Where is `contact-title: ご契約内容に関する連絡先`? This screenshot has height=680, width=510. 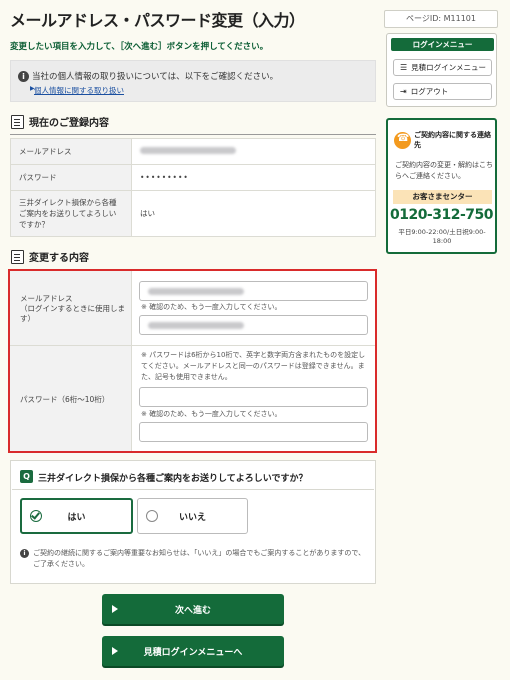 contact-title: ご契約内容に関する連絡先 is located at coordinates (452, 140).